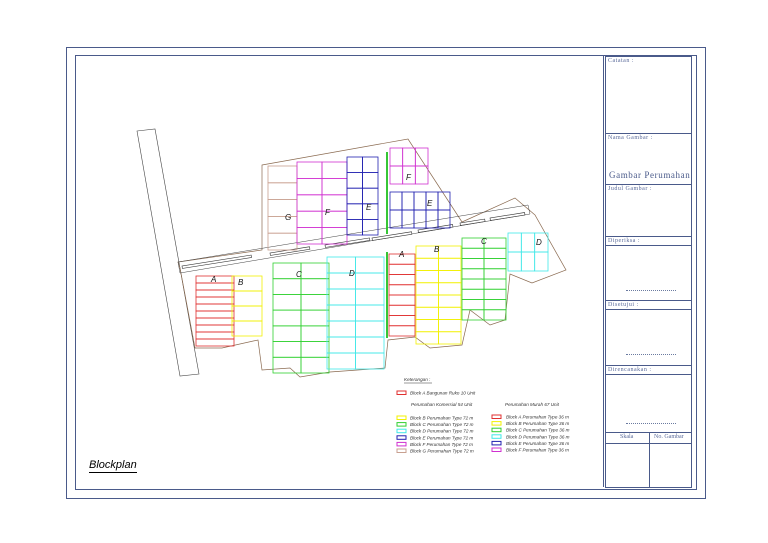  Describe the element at coordinates (538, 436) in the screenshot. I see `legend-item: Block D Perumahan Type 36 m` at that location.